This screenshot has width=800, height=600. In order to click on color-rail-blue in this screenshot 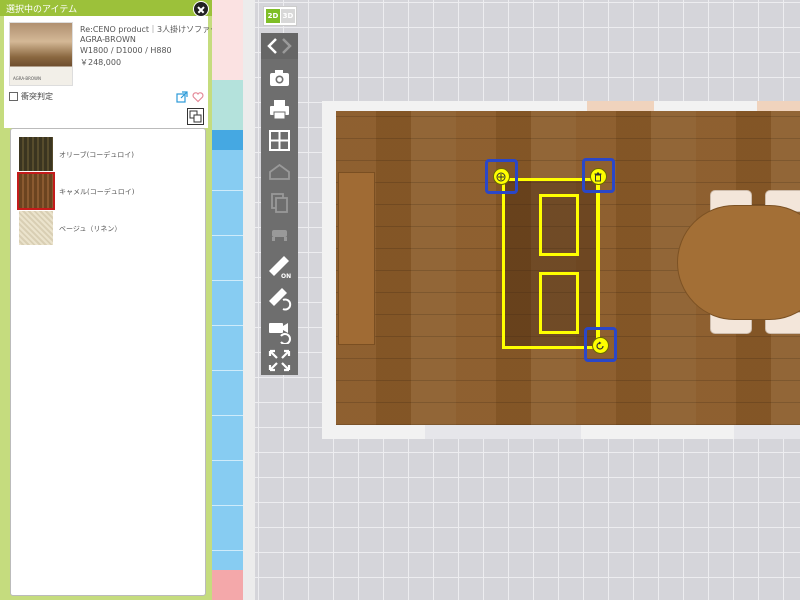, I will do `click(227, 360)`.